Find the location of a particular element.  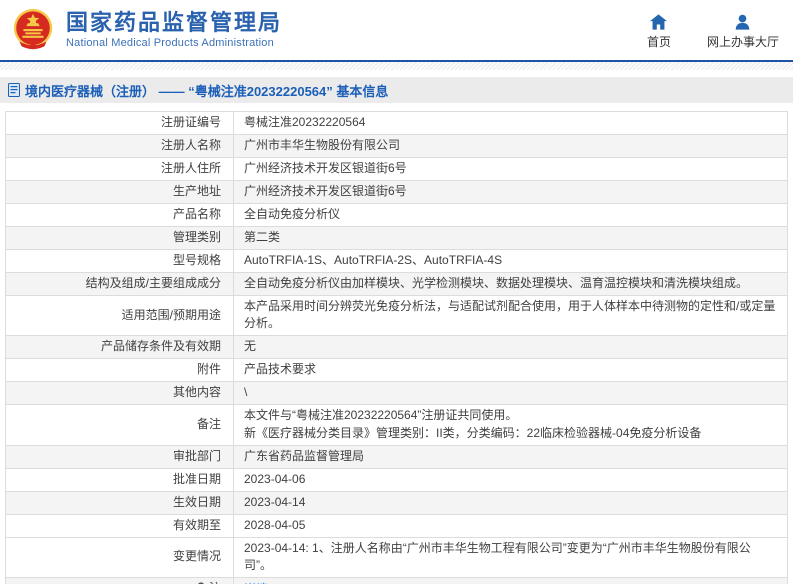

row-value: 产品技术要求 is located at coordinates (510, 369).